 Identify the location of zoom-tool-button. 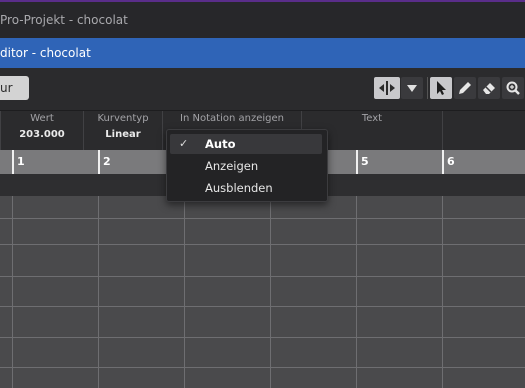
(513, 88).